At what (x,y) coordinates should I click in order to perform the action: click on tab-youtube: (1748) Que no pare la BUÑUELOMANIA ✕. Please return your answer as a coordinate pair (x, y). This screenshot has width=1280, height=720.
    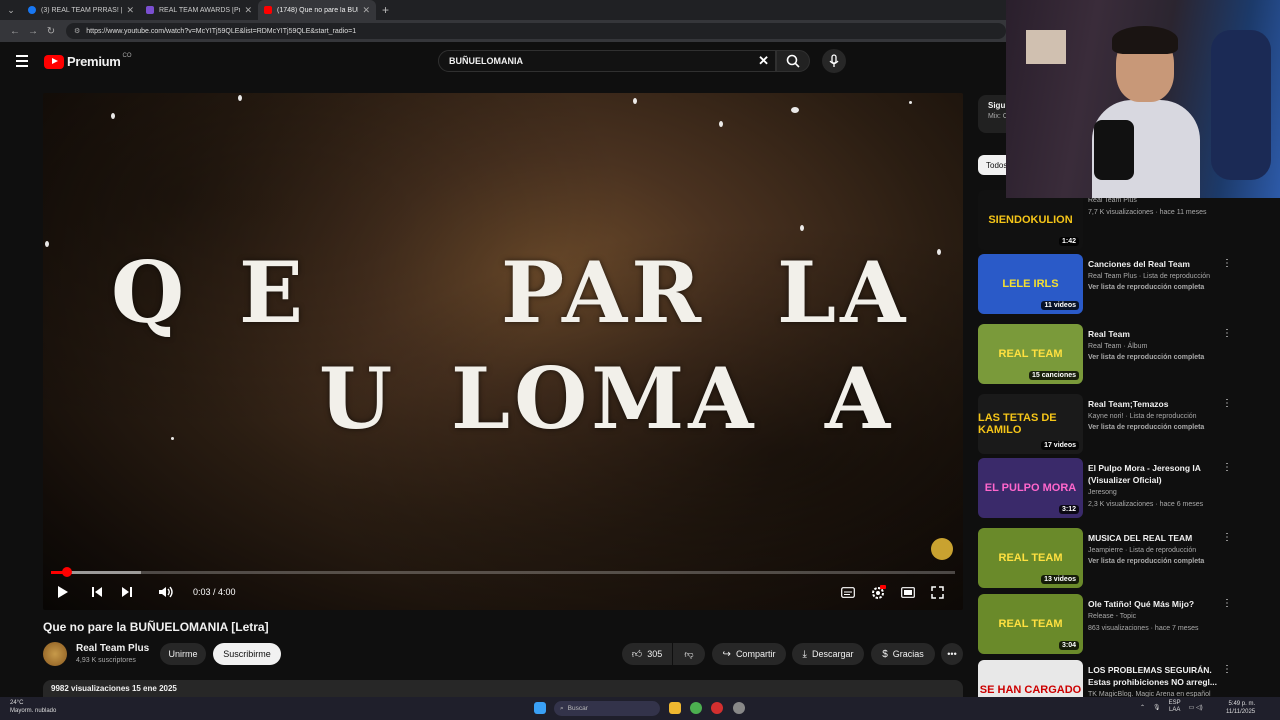
    Looking at the image, I should click on (317, 10).